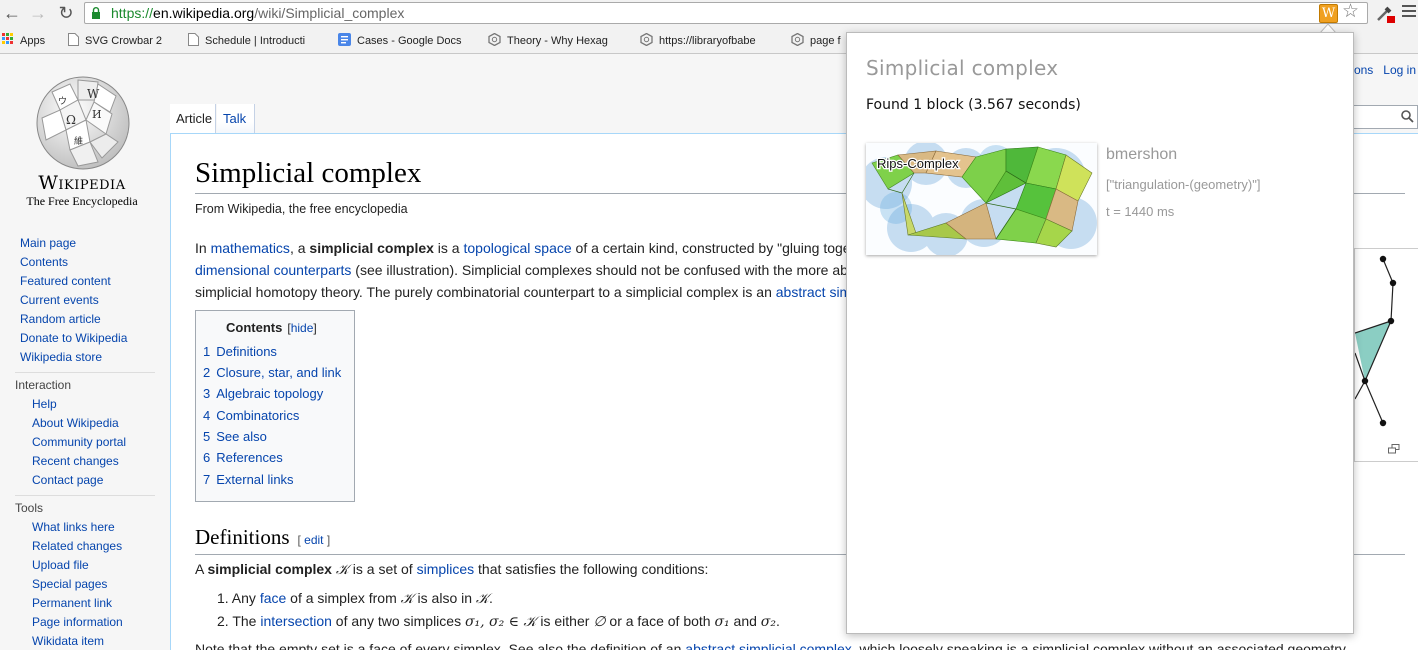 This screenshot has width=1418, height=650. I want to click on sidebar-item-what-links-here: What links here, so click(73, 527).